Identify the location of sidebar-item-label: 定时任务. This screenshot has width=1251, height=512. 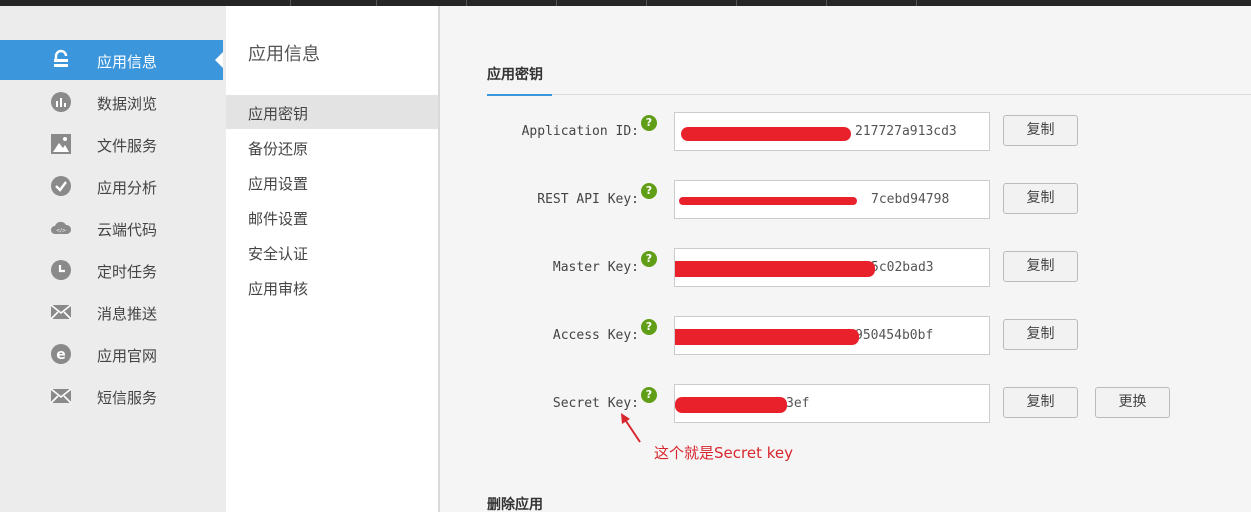
(127, 272).